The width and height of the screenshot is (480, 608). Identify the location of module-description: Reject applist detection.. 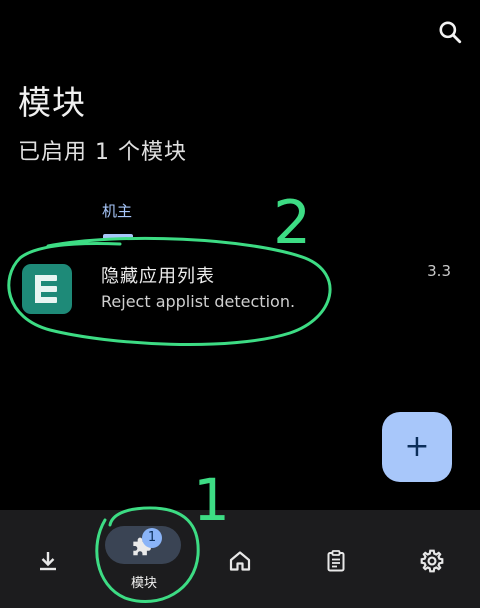
(198, 301).